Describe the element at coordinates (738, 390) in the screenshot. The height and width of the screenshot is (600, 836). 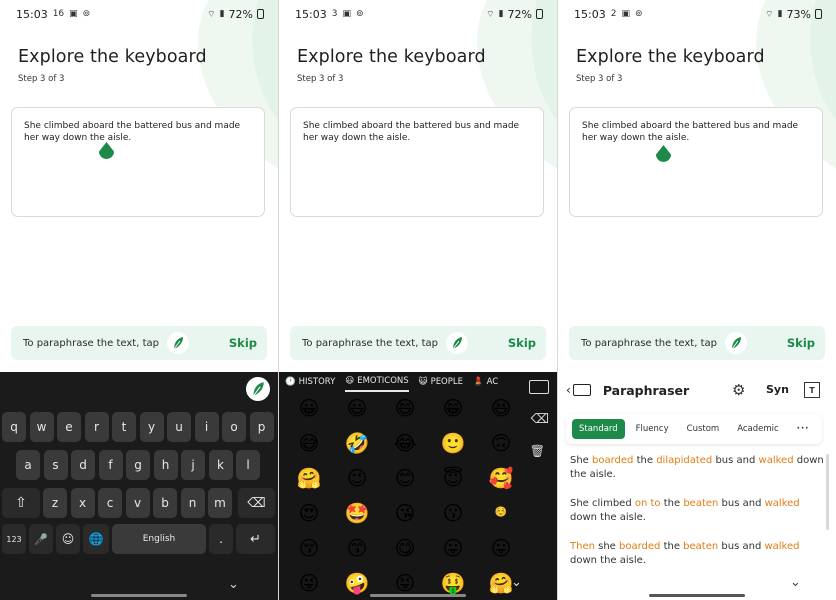
I see `gear-icon: ⚙` at that location.